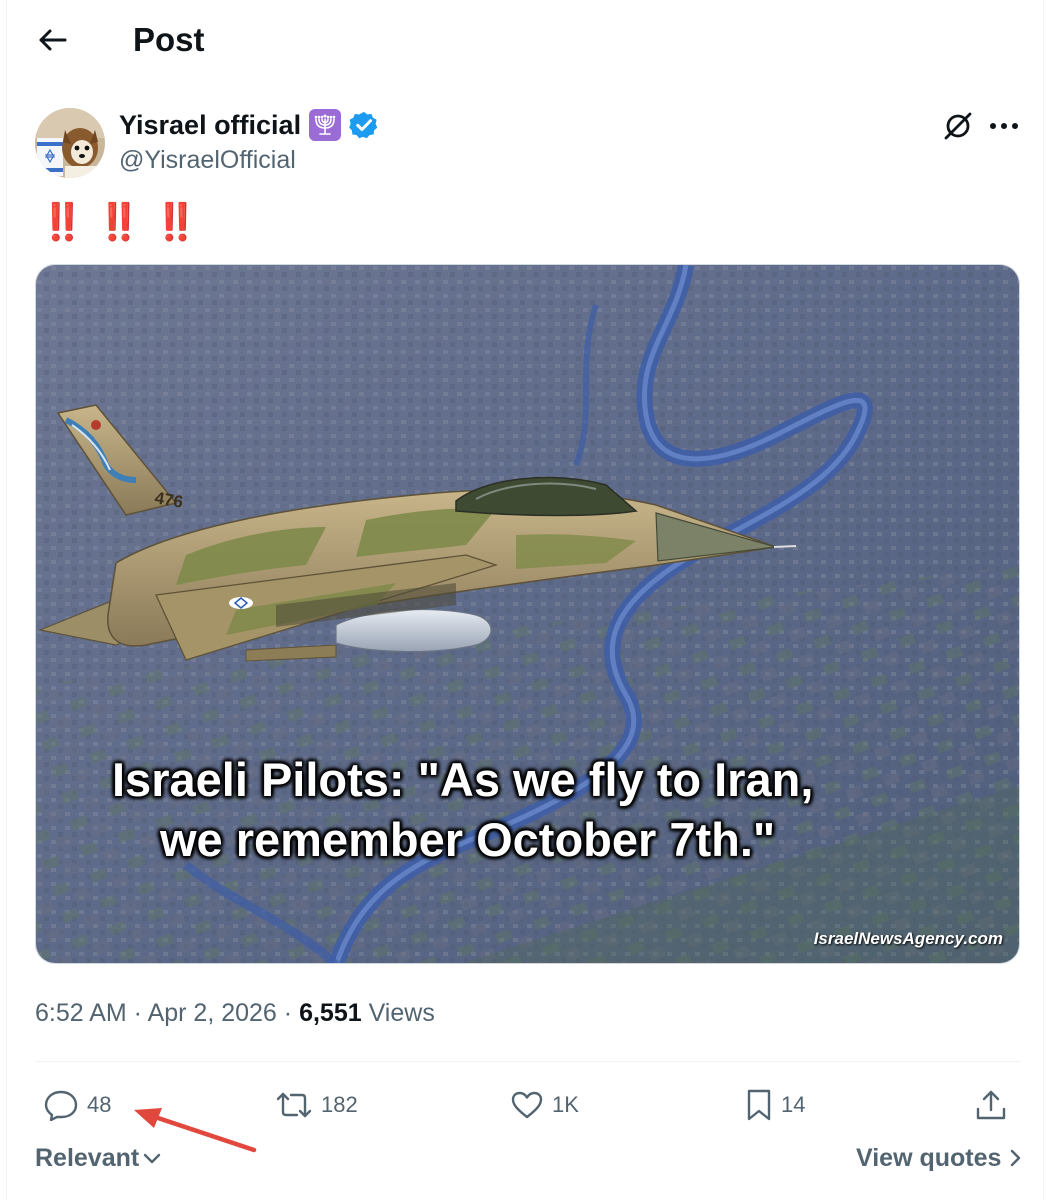 Image resolution: width=1049 pixels, height=1200 pixels. Describe the element at coordinates (99, 1104) in the screenshot. I see `reply-count: 48` at that location.